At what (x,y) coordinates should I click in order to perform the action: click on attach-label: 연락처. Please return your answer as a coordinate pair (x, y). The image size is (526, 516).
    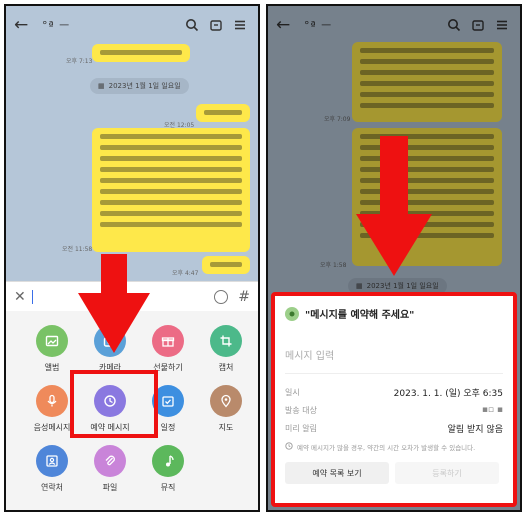
    Looking at the image, I should click on (52, 487).